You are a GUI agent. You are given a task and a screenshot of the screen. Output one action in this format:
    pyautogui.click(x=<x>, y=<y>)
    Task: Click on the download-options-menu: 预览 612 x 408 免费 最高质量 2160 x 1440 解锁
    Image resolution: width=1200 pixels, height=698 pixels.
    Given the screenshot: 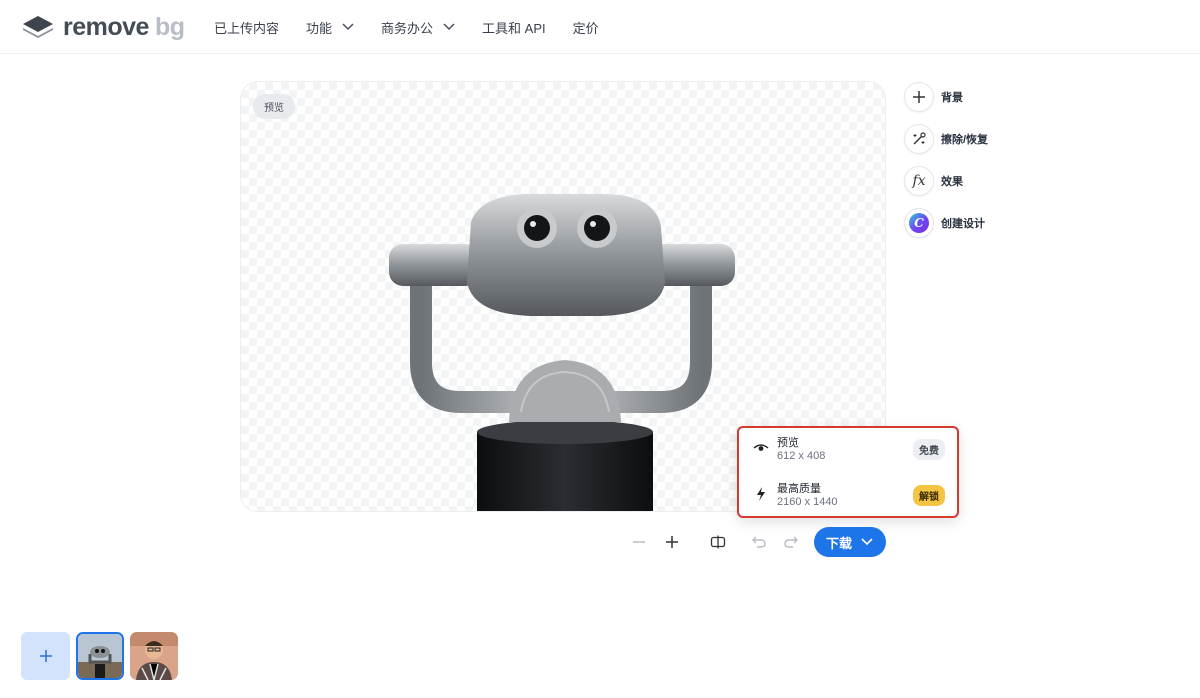 What is the action you would take?
    pyautogui.click(x=848, y=472)
    